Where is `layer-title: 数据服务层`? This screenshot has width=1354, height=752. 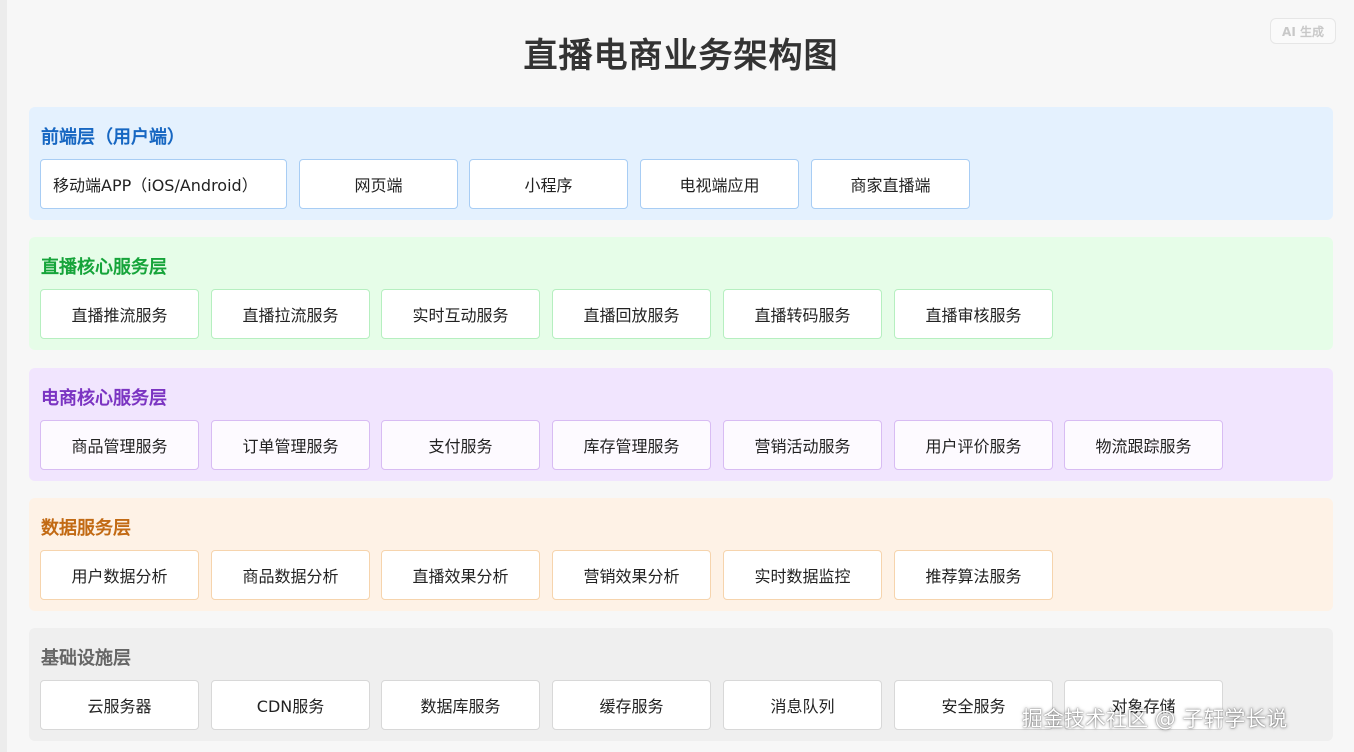
layer-title: 数据服务层 is located at coordinates (86, 528).